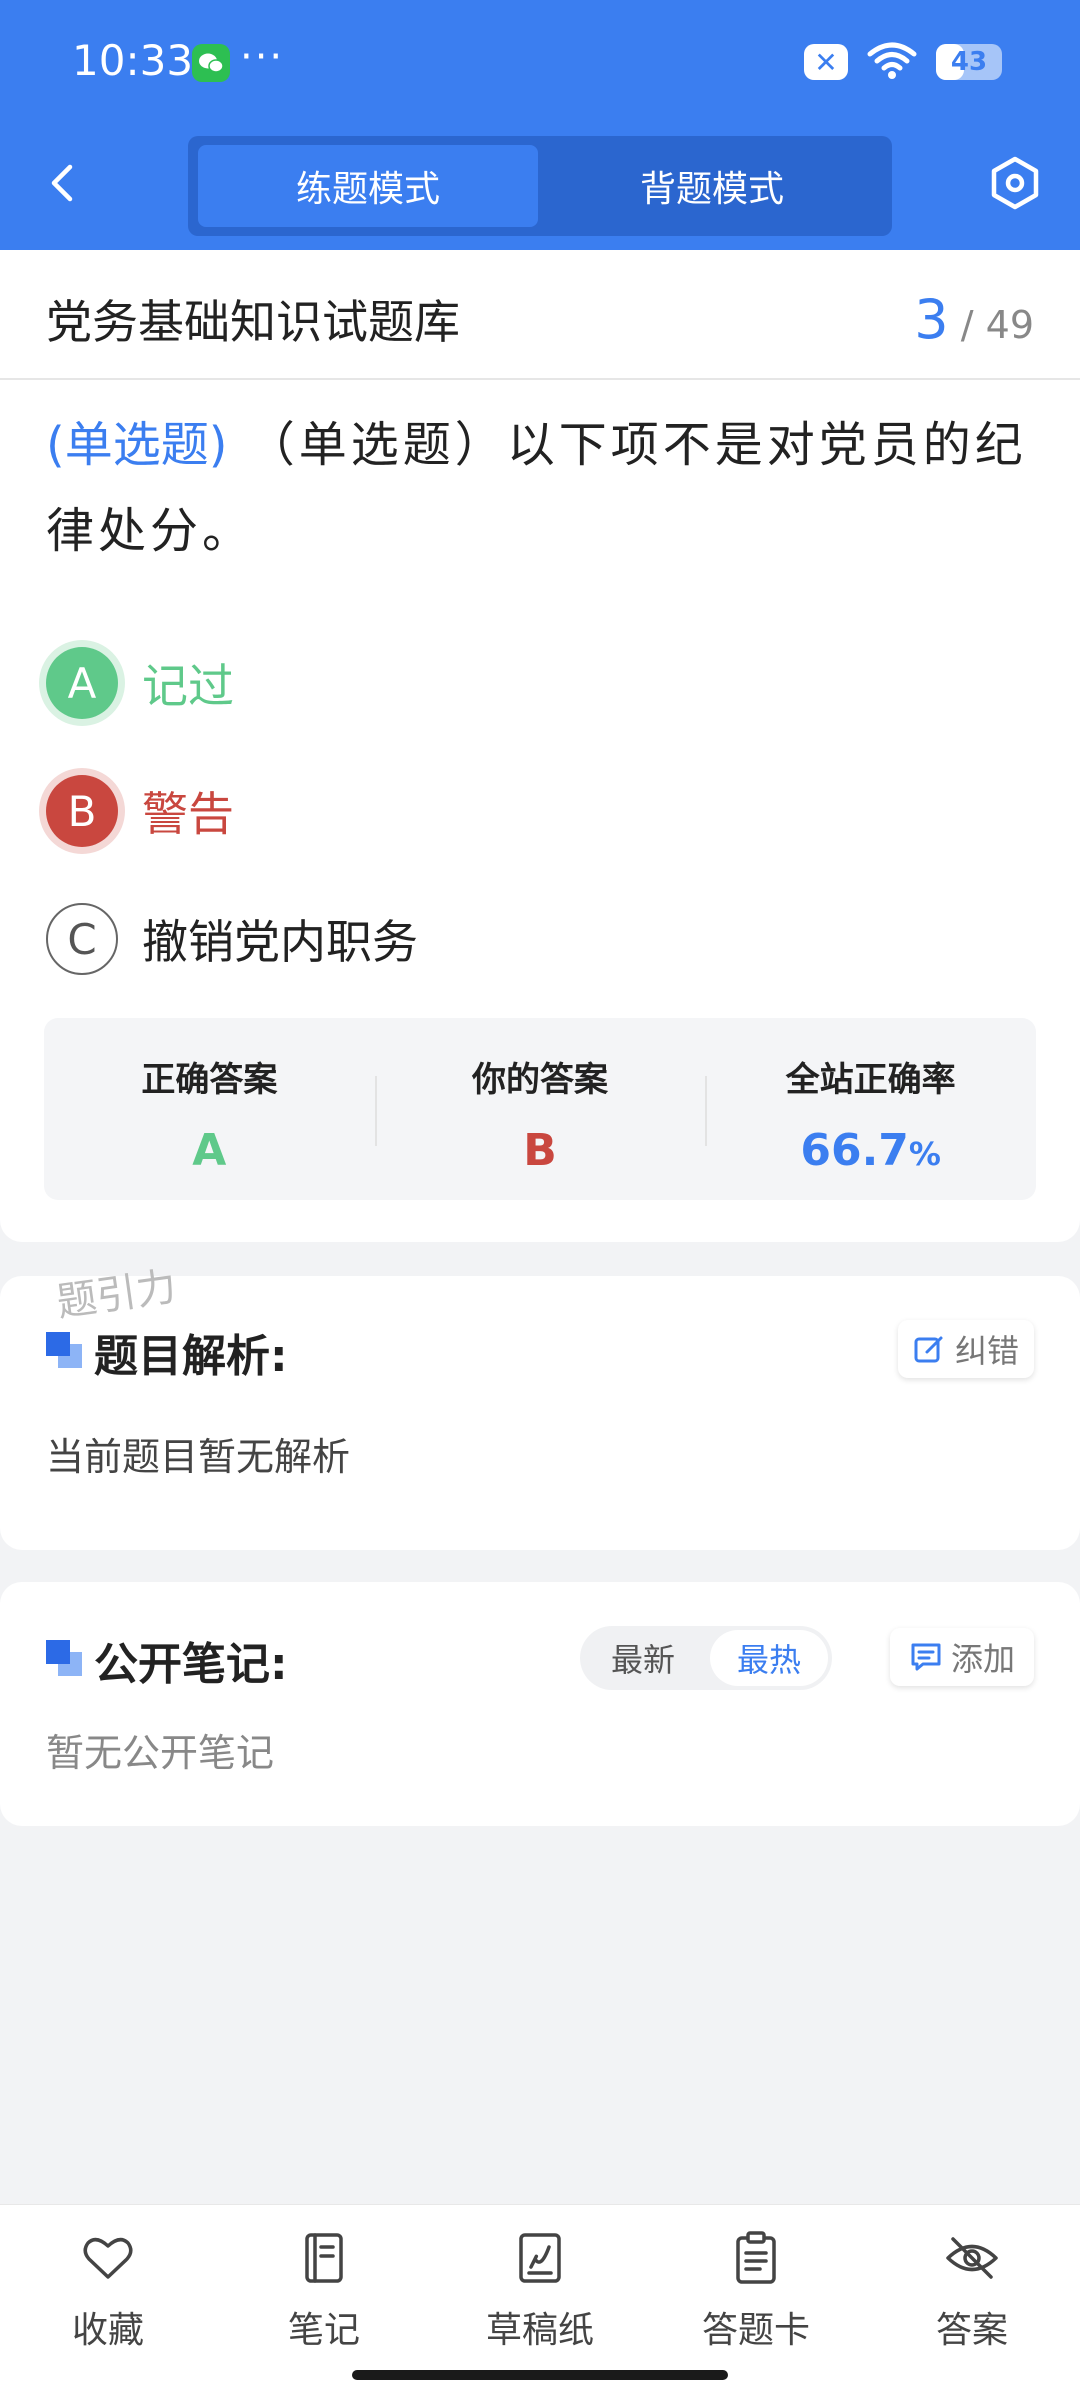 The width and height of the screenshot is (1080, 2400). I want to click on nav-favorite: 收藏, so click(108, 2291).